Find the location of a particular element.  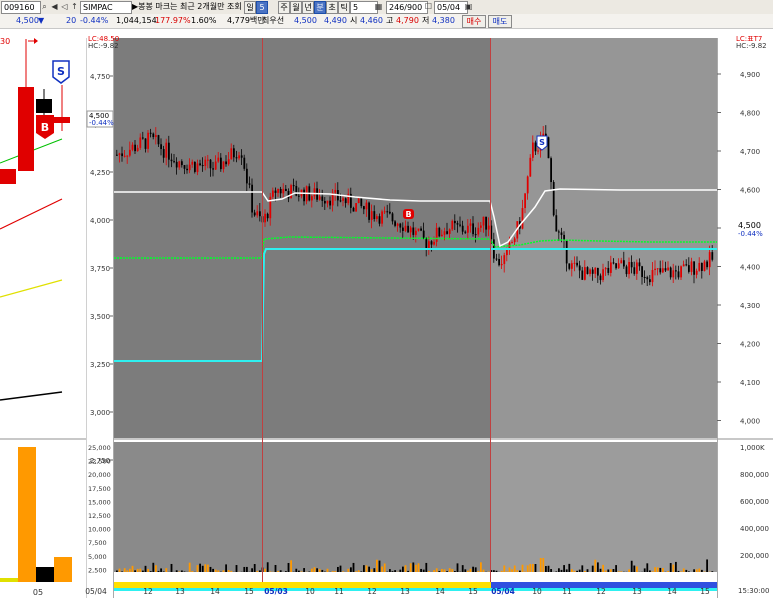

grid-icon: ▦ is located at coordinates (378, 6).